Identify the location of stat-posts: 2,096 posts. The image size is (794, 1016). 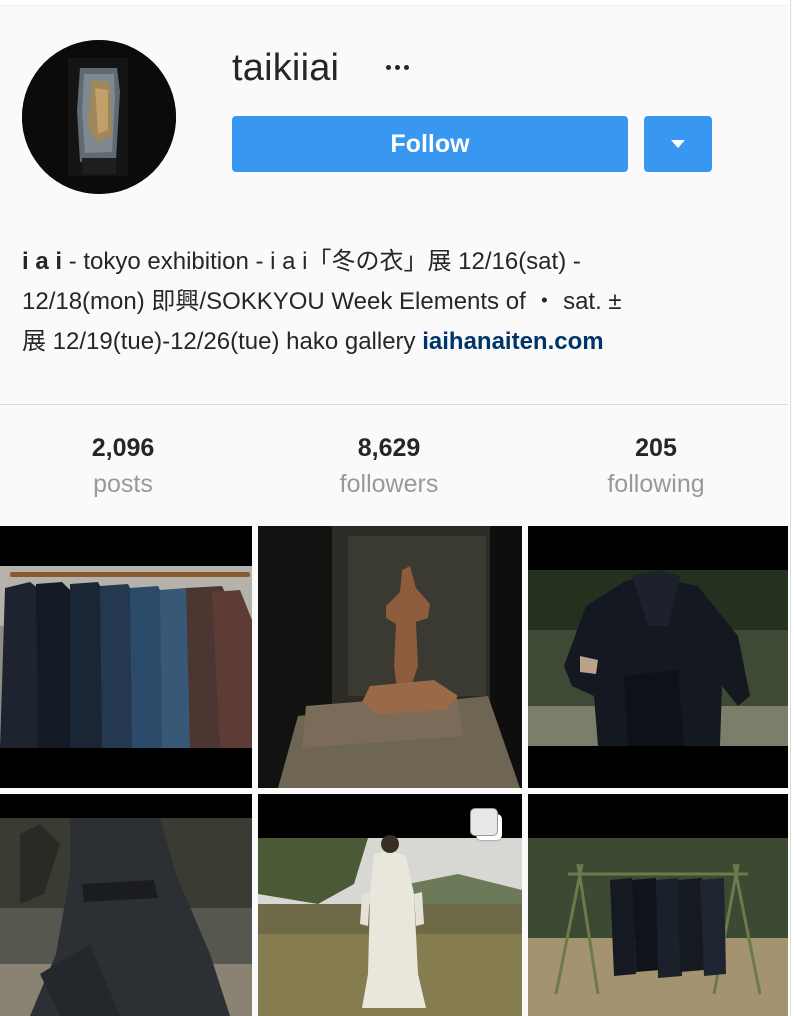
(123, 466).